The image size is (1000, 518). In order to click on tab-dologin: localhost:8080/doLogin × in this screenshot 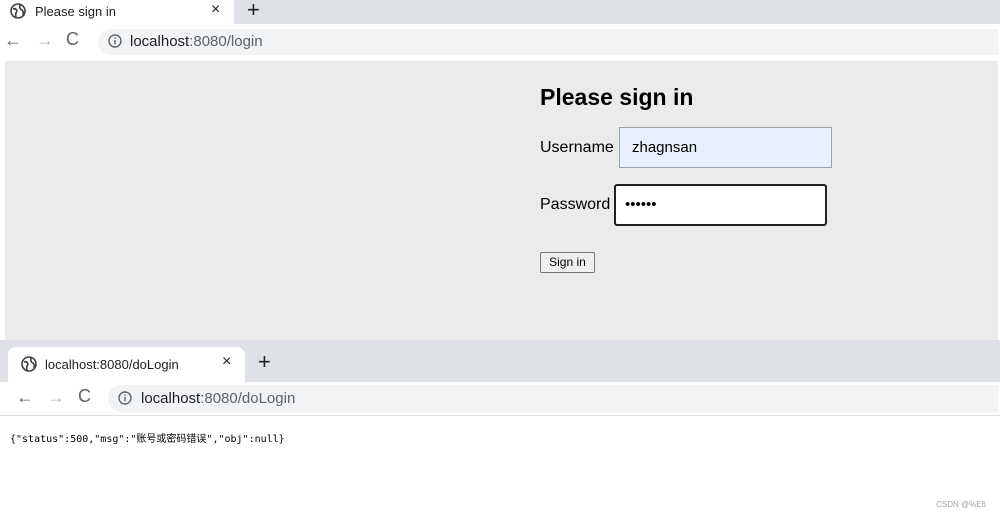, I will do `click(126, 364)`.